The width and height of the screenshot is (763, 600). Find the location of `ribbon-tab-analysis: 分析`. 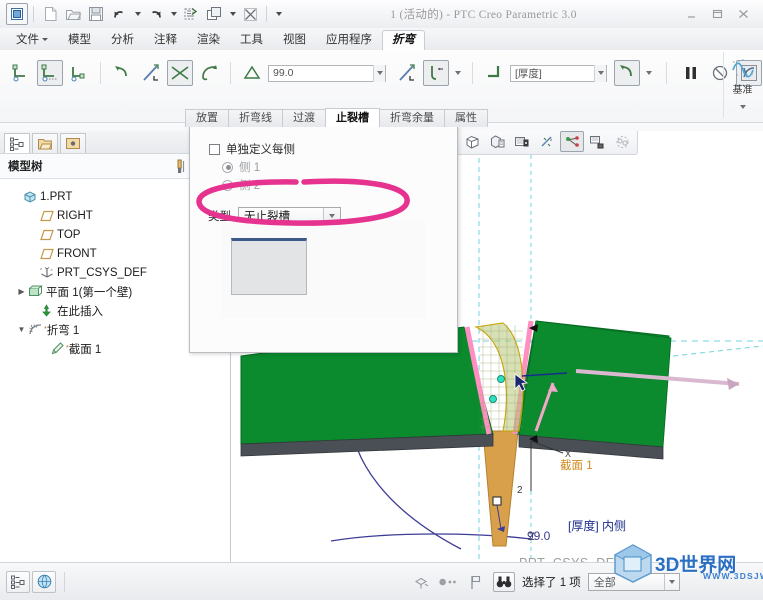

ribbon-tab-analysis: 分析 is located at coordinates (122, 40).